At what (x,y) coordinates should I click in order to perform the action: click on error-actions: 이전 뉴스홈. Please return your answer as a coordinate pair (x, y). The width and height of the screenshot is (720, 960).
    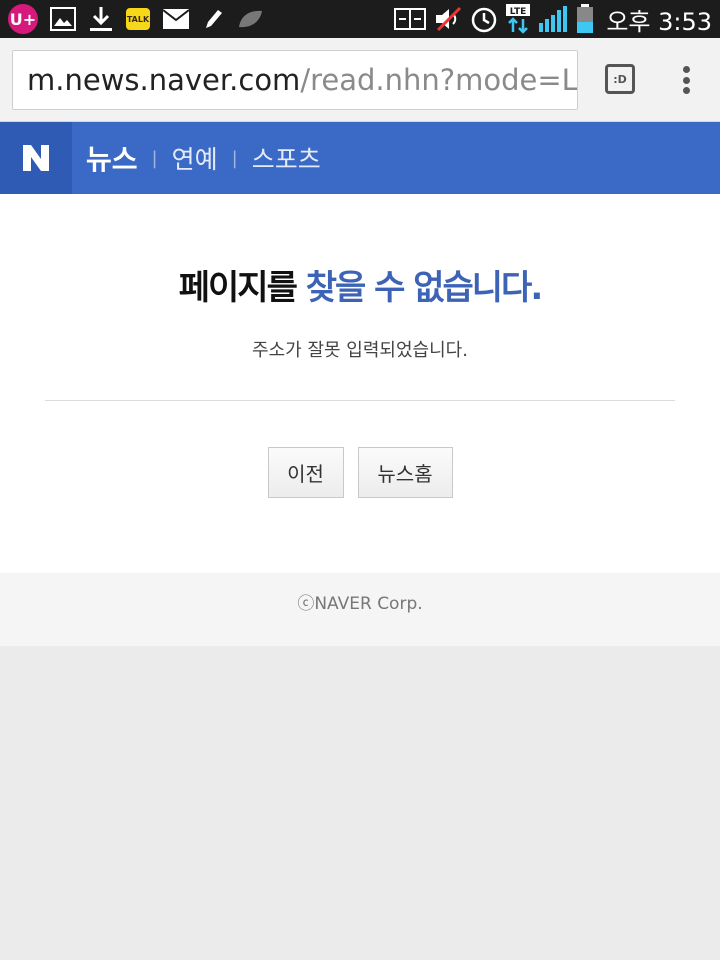
    Looking at the image, I should click on (360, 472).